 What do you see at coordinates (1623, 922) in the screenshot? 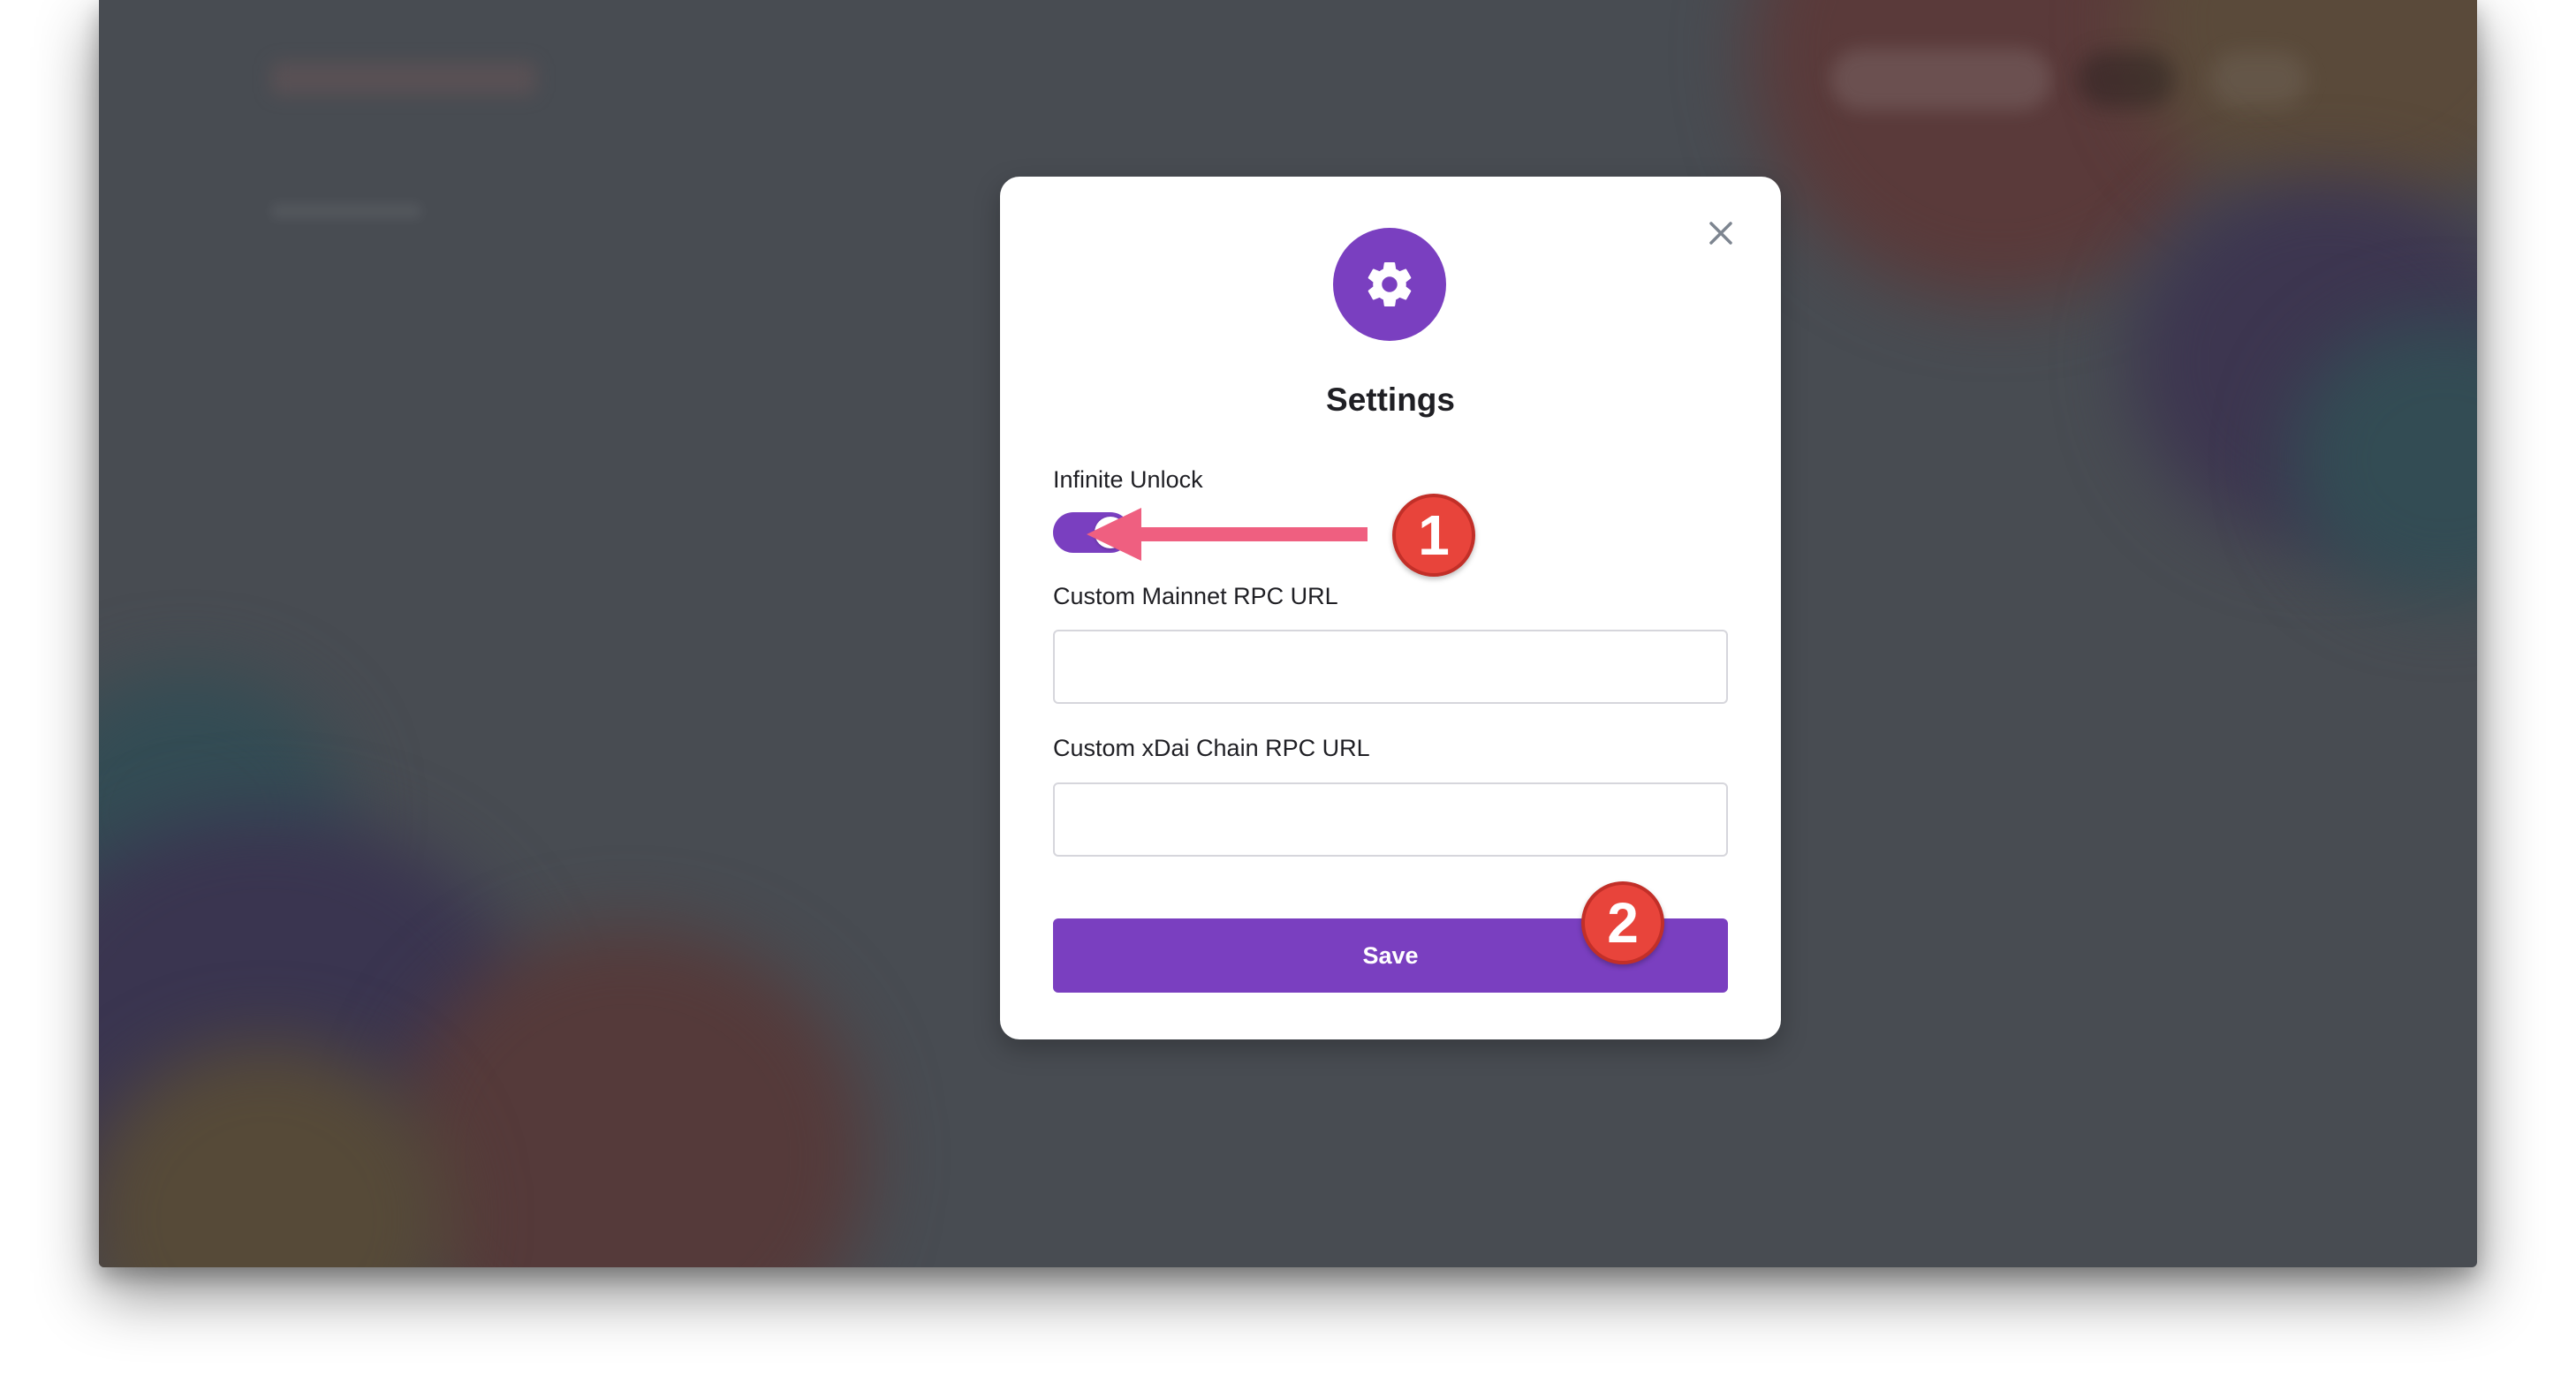
I see `step-2-badge: 2` at bounding box center [1623, 922].